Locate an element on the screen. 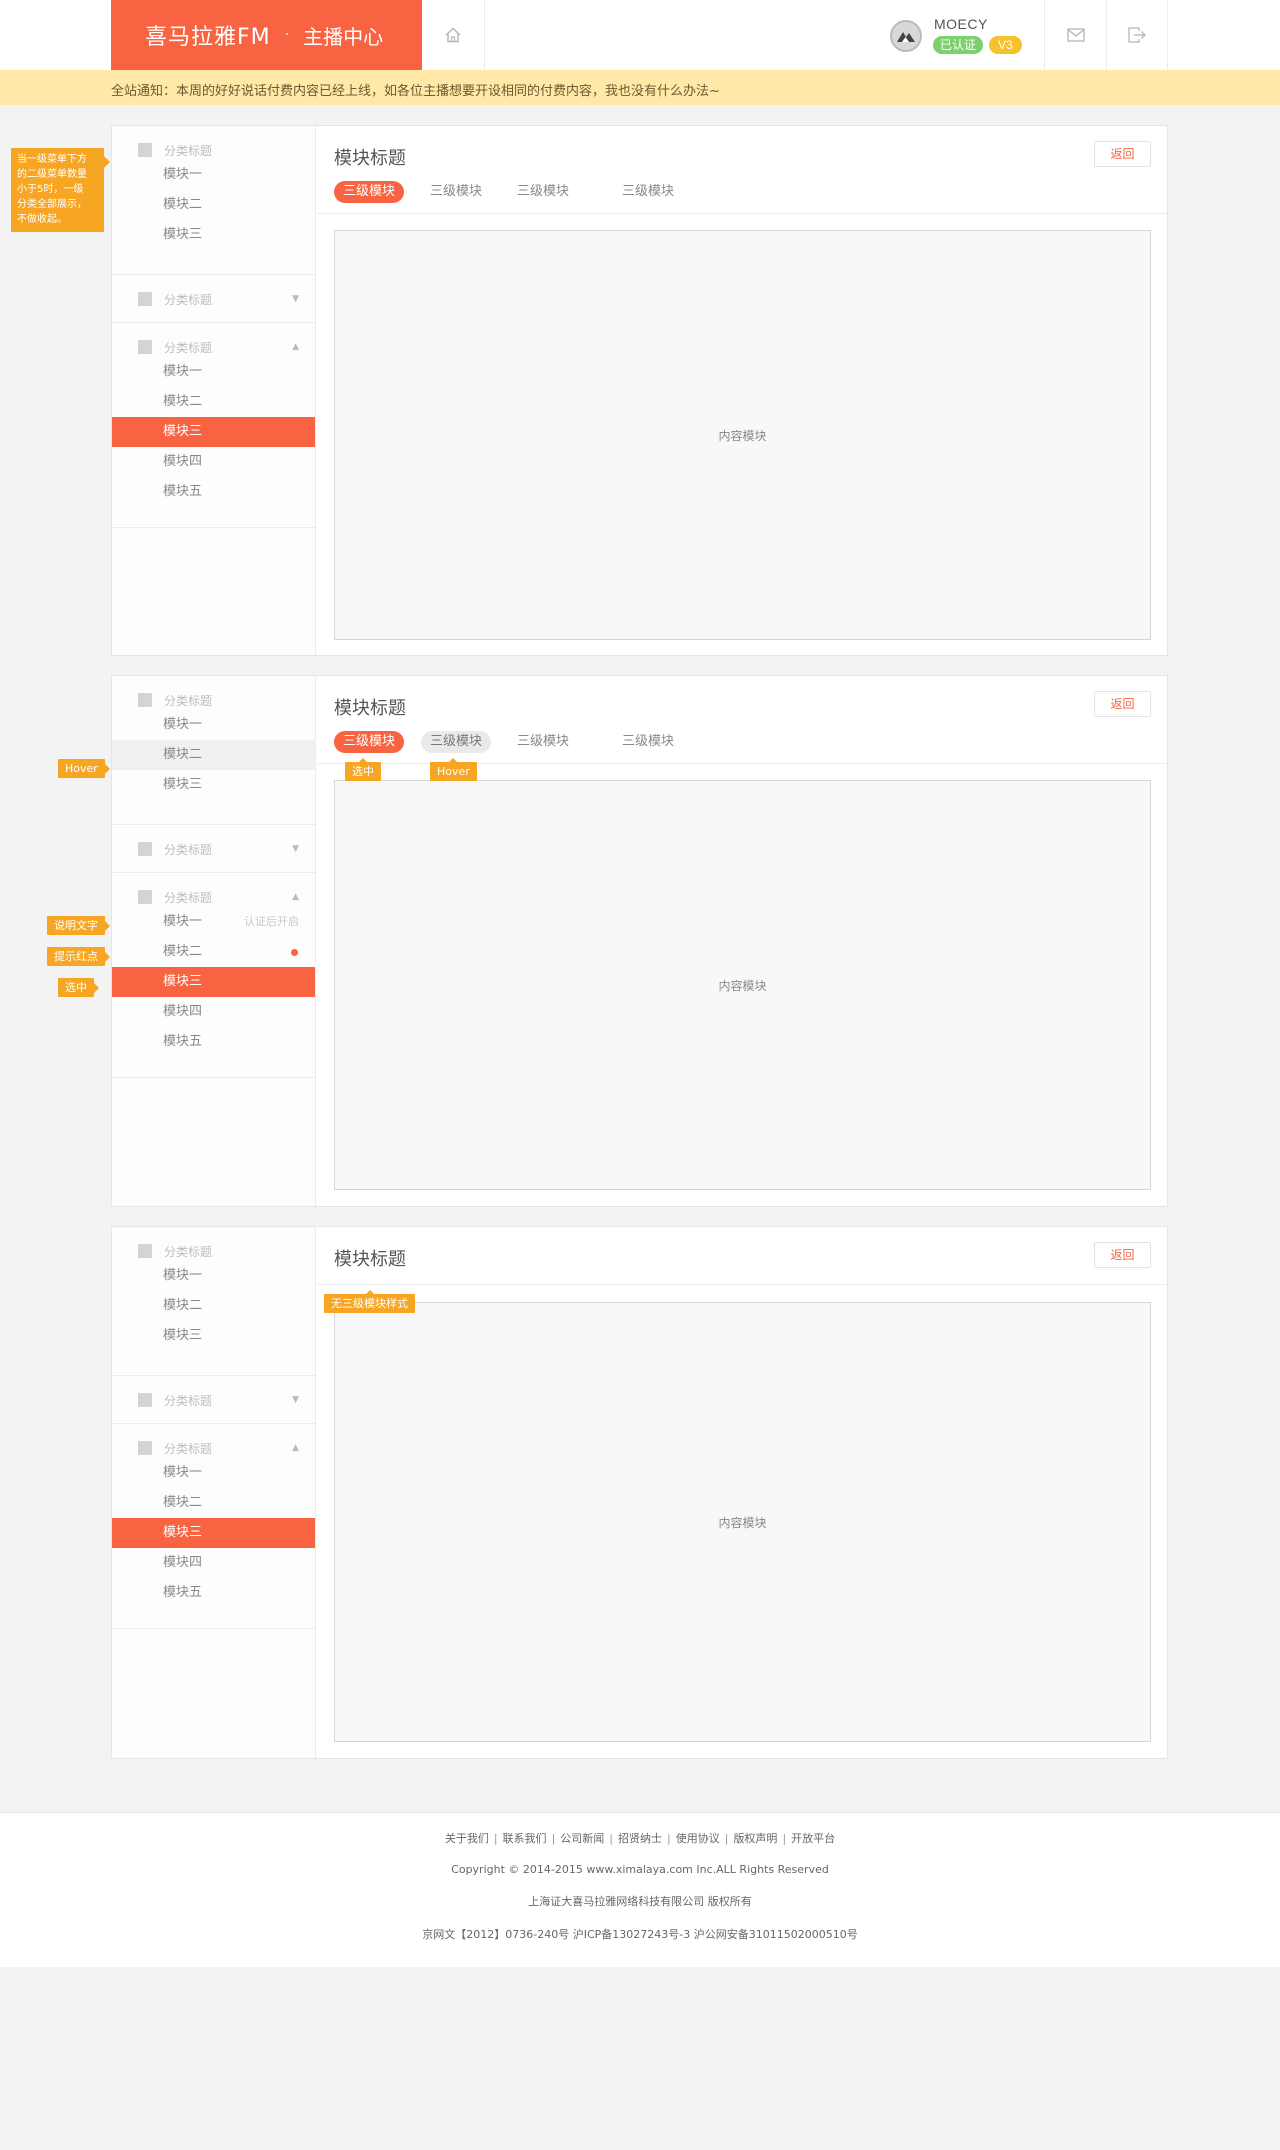  footer-link-jobs: 招贤纳士 is located at coordinates (640, 1838).